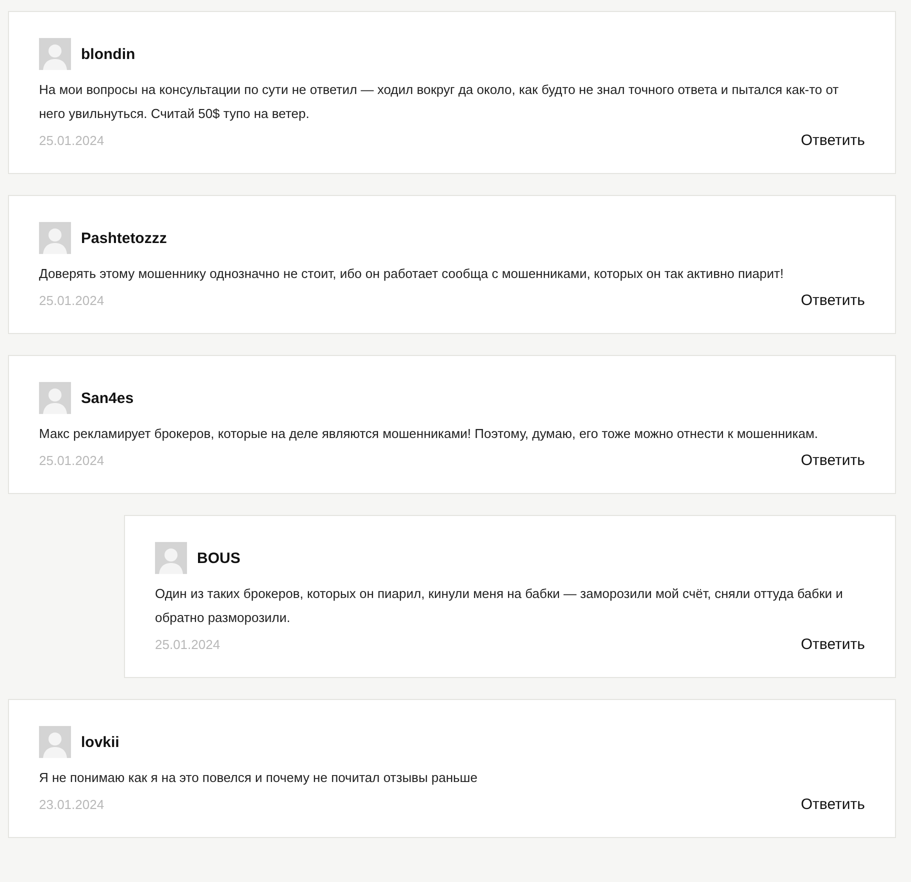 This screenshot has width=911, height=882. Describe the element at coordinates (439, 102) in the screenshot. I see `comment-text: На мои вопросы на консультации по сути не ответил — ходил вокруг да около, как будто не знал точного ответа и пытался как-то от него увильнуться. Считай 50$ тупо на ветер.` at that location.